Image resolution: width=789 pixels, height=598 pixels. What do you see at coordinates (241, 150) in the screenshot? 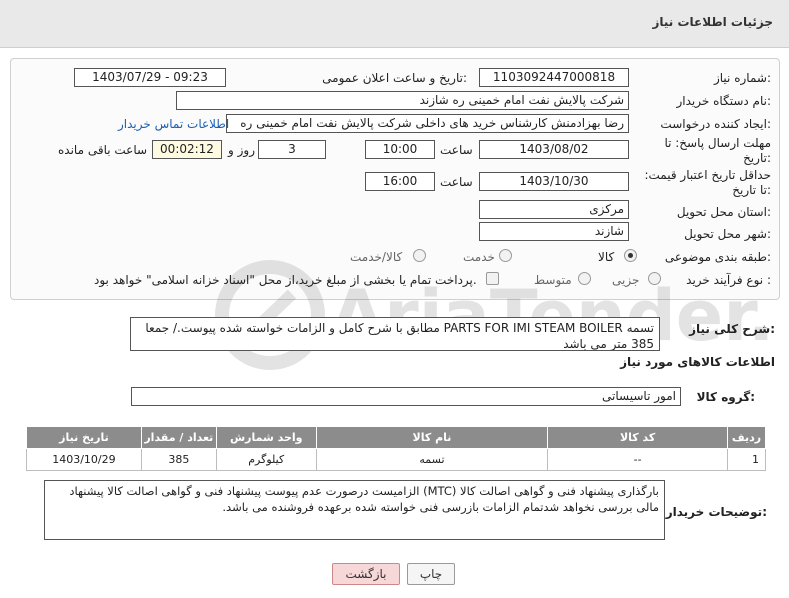
I see `reply-days-label: روز و` at bounding box center [241, 150].